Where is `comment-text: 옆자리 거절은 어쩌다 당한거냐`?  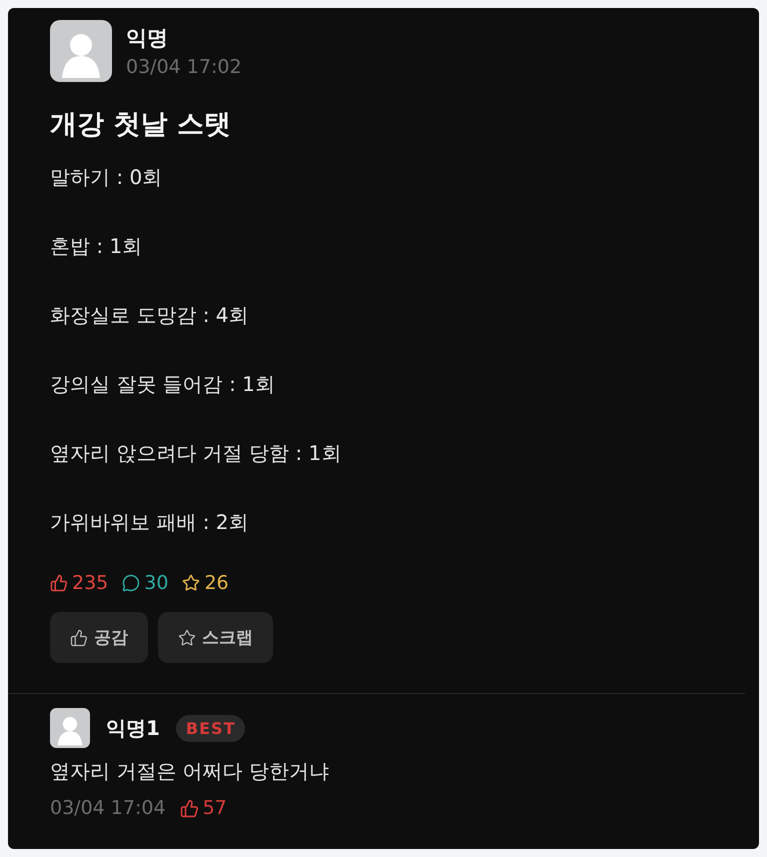 comment-text: 옆자리 거절은 어쩌다 당한거냐 is located at coordinates (190, 771).